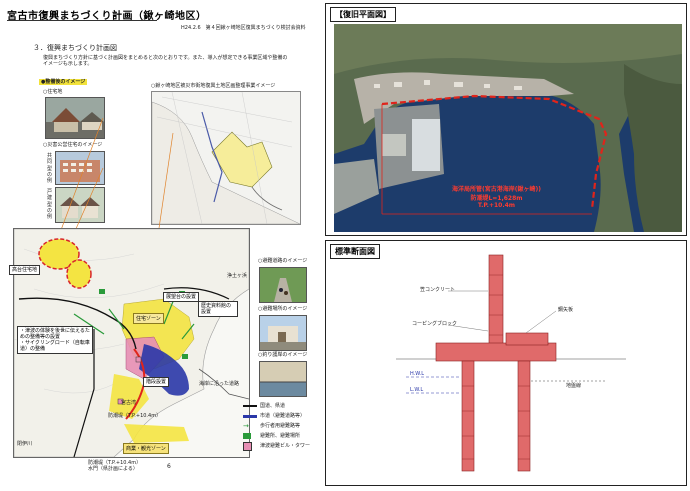 This screenshot has width=690, height=491. Describe the element at coordinates (219, 384) in the screenshot. I see `coast-road-label: 海岸に沿った道路` at that location.